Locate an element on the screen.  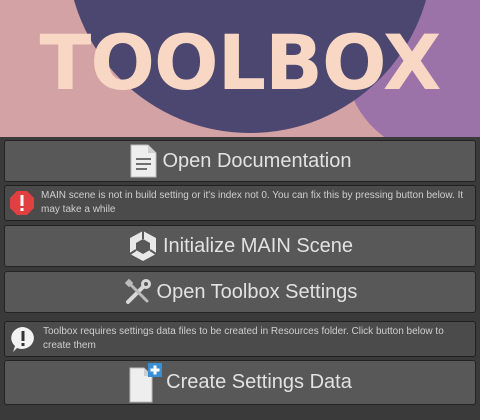
document-icon is located at coordinates (143, 161).